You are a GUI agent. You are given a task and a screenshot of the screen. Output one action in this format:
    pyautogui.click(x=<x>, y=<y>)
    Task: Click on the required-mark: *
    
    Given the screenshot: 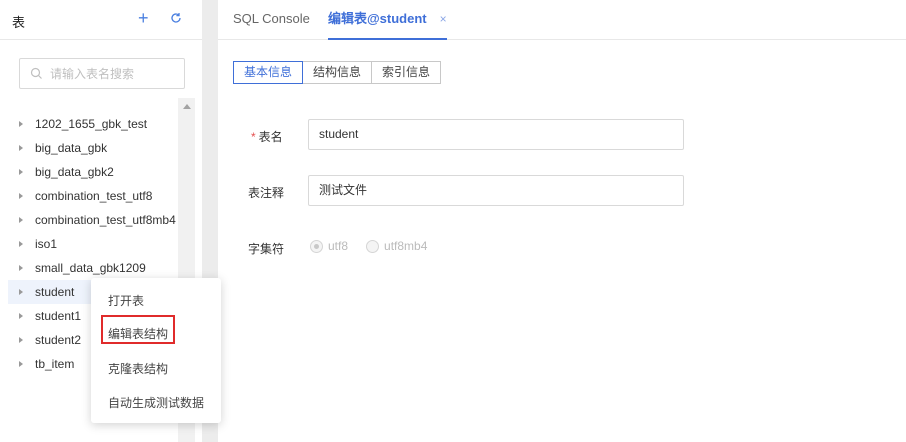 What is the action you would take?
    pyautogui.click(x=253, y=137)
    